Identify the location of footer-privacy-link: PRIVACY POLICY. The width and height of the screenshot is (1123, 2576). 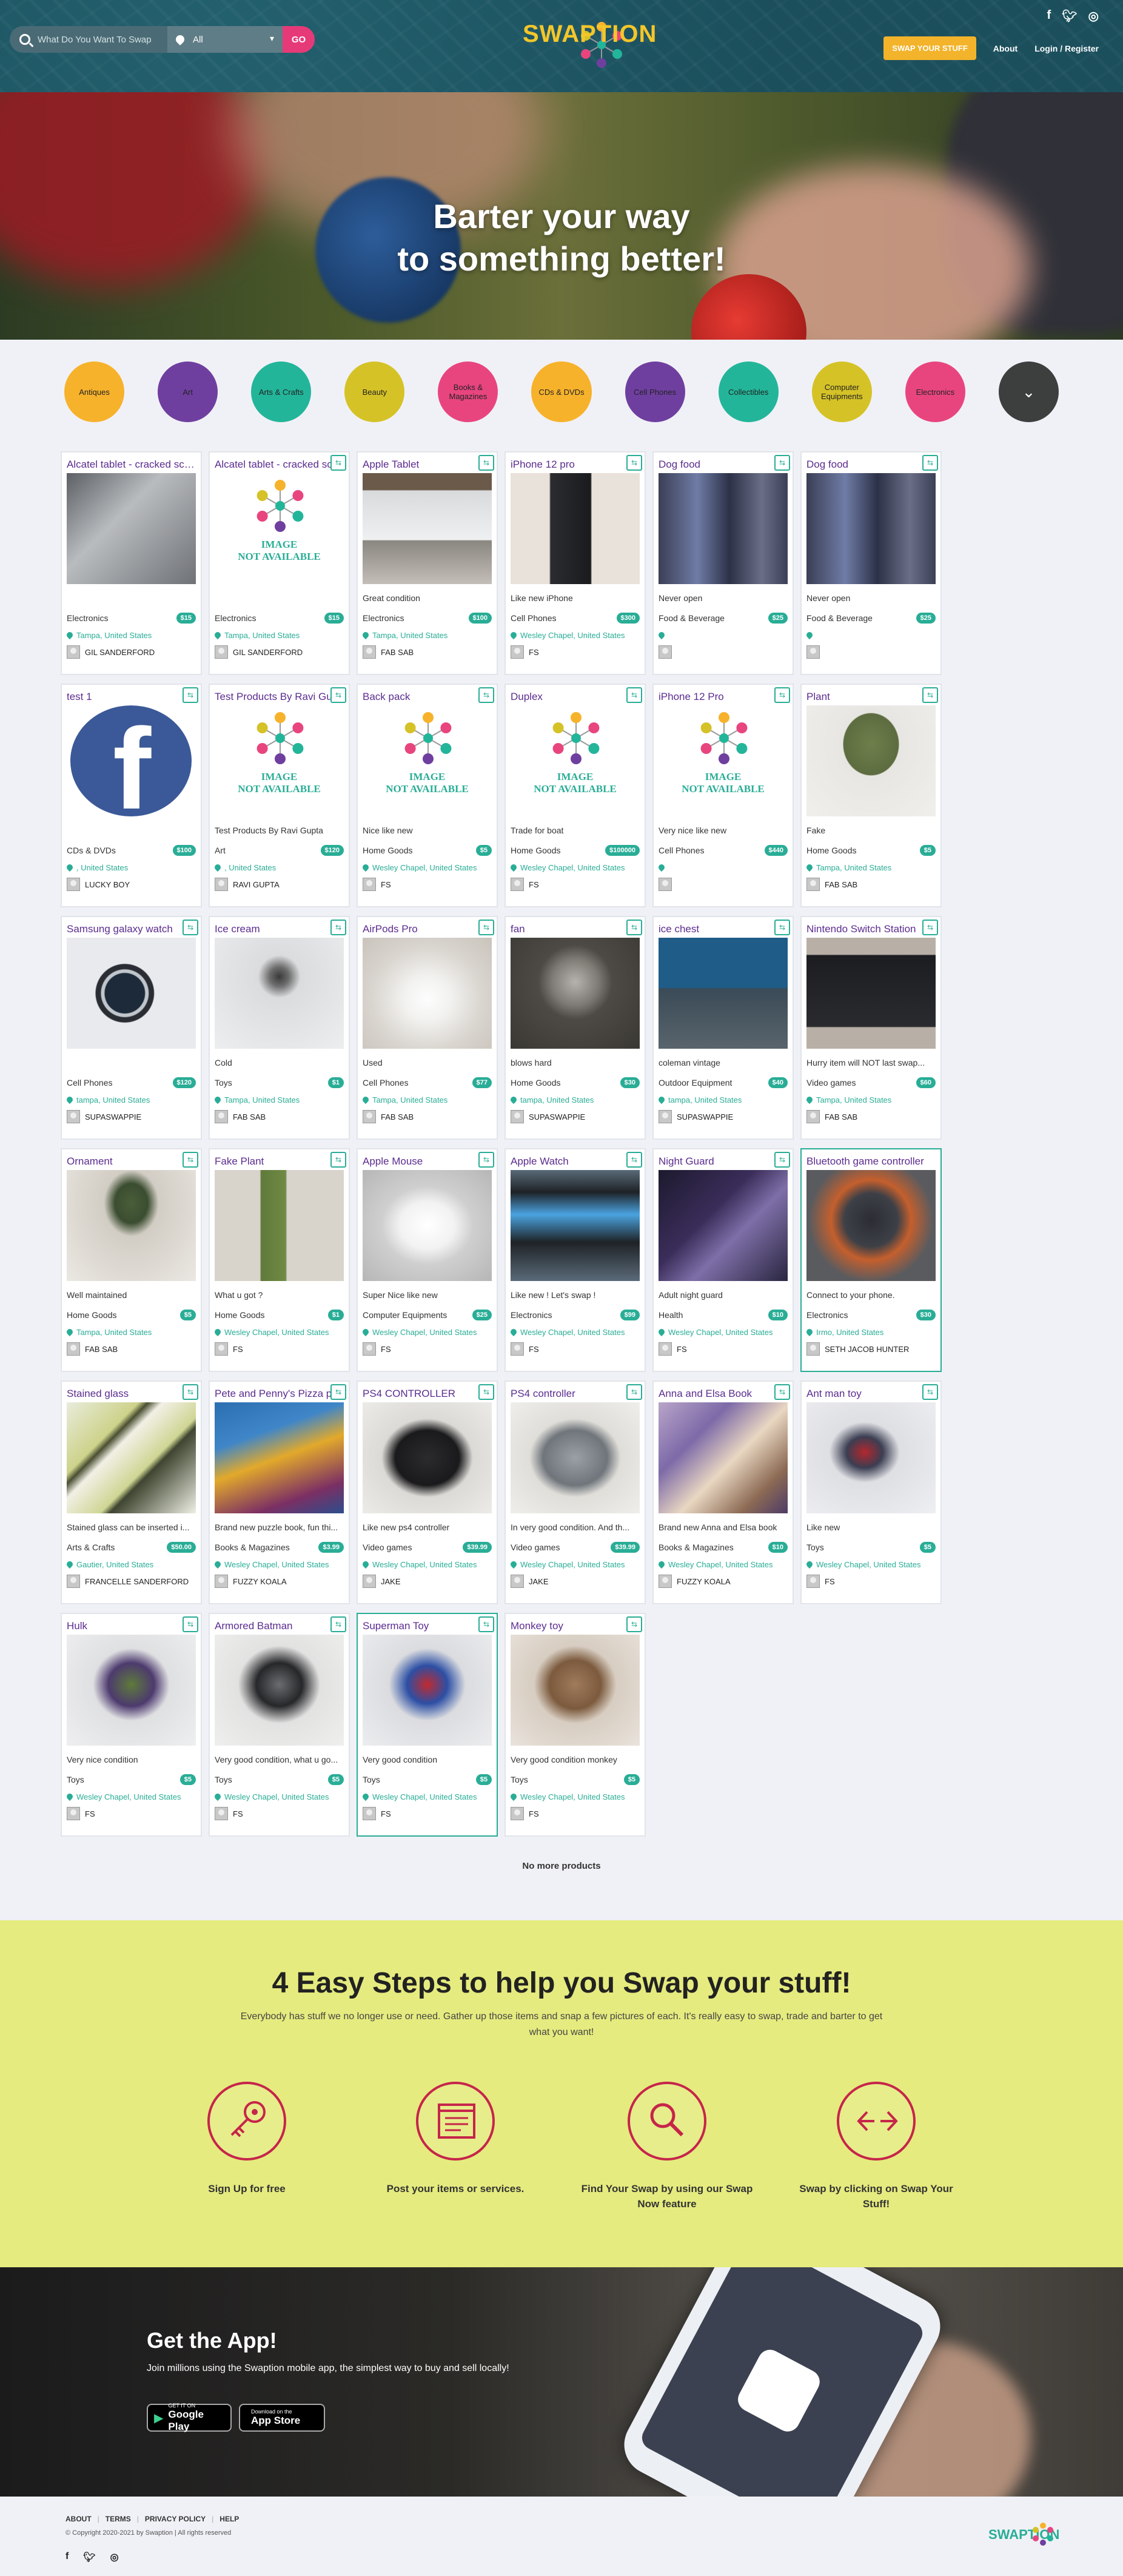
(175, 2519).